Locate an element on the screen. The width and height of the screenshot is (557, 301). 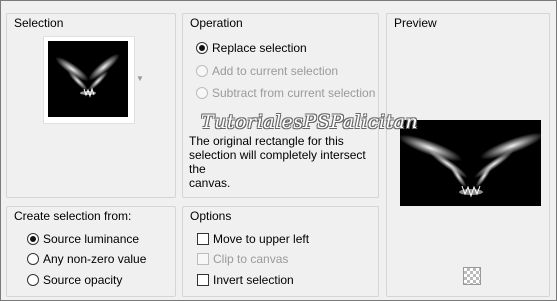
selection-thumbnail is located at coordinates (88, 79).